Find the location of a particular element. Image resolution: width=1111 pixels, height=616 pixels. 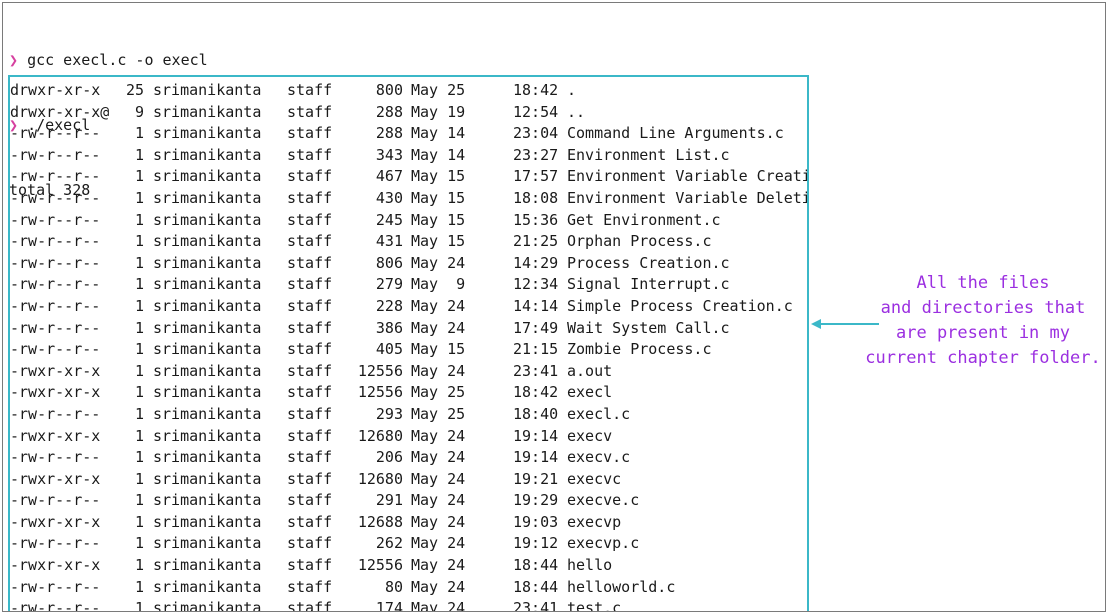

file-name: hello is located at coordinates (590, 565).